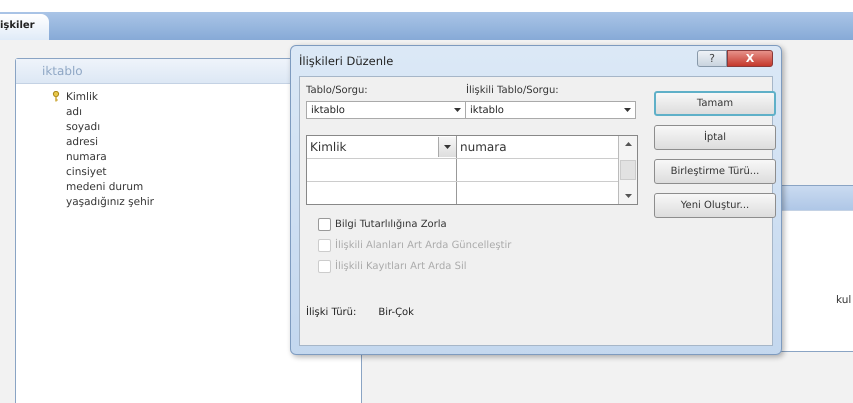  I want to click on checkbox, so click(324, 224).